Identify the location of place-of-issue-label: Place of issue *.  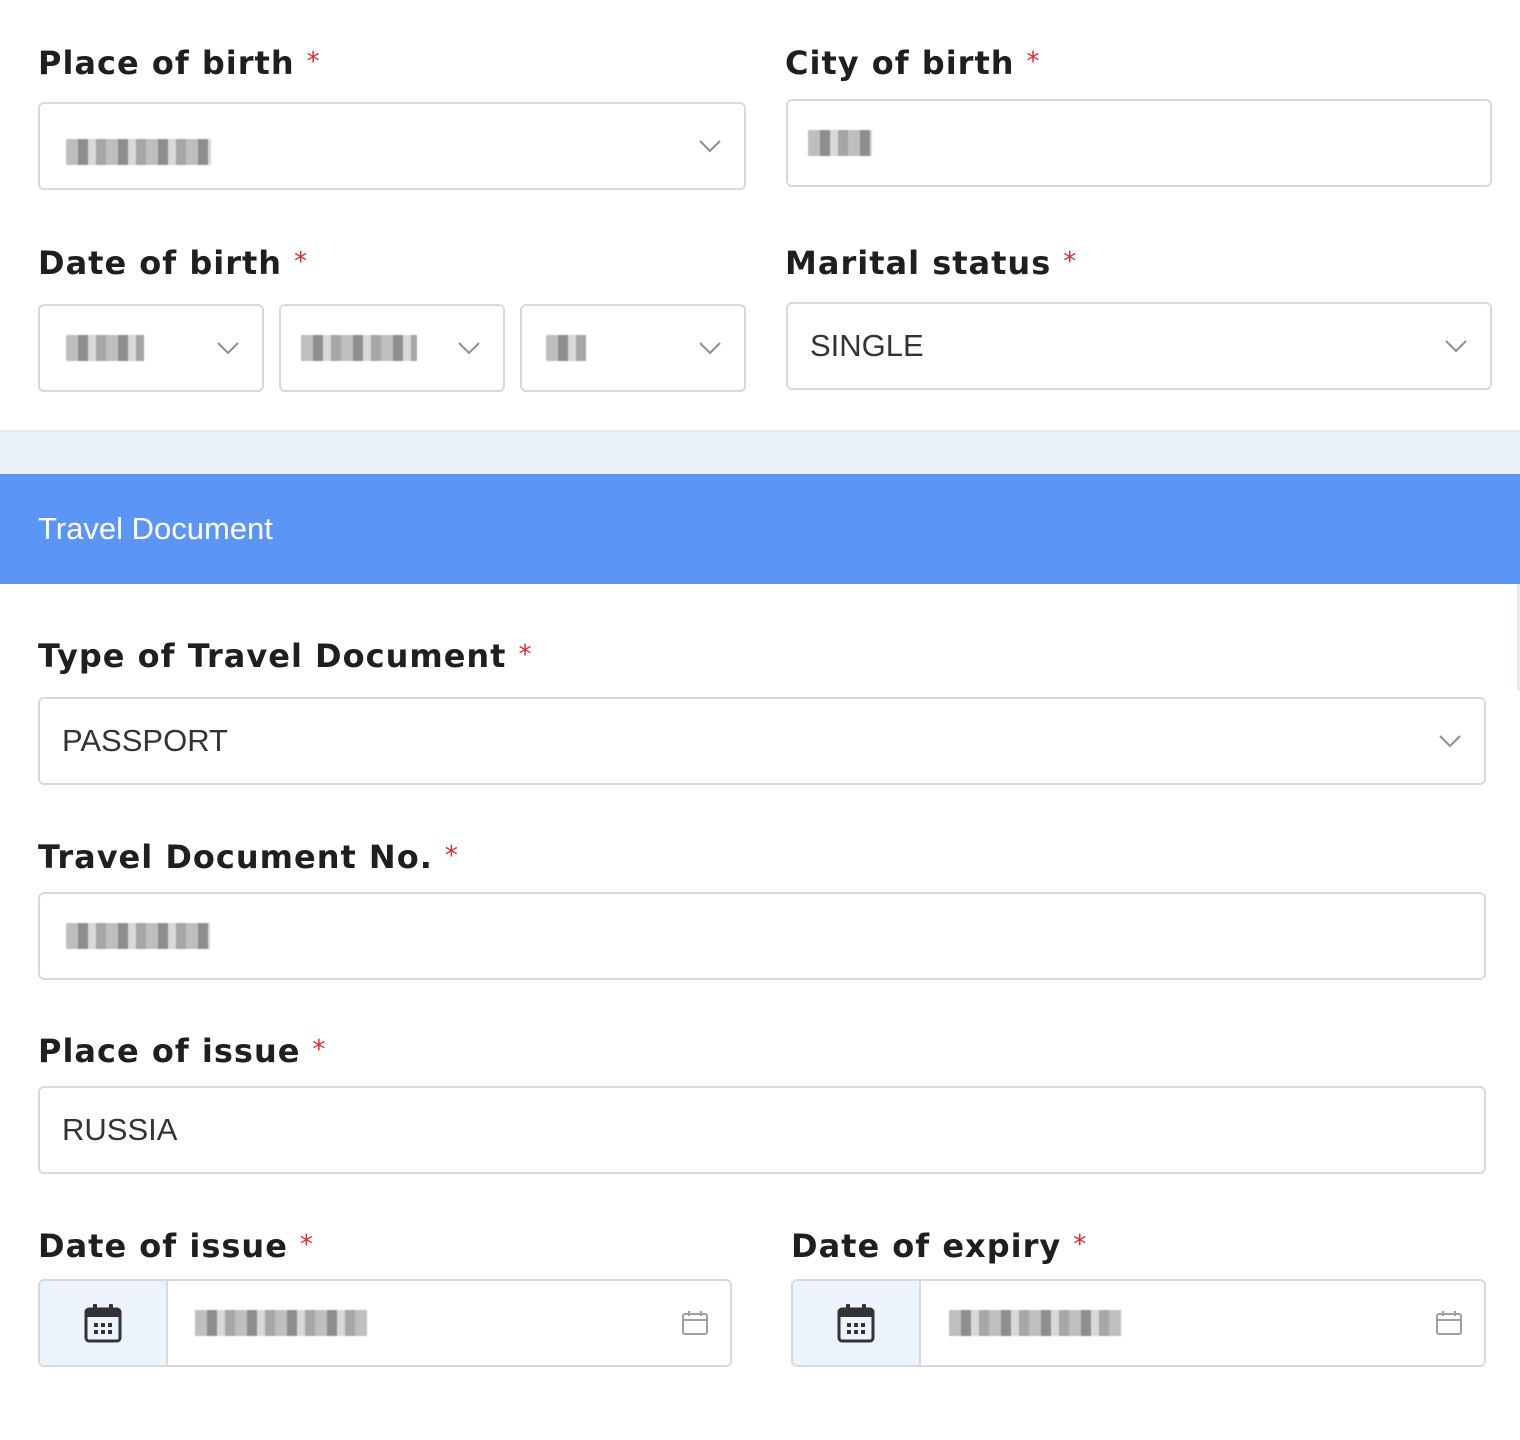
(182, 1052).